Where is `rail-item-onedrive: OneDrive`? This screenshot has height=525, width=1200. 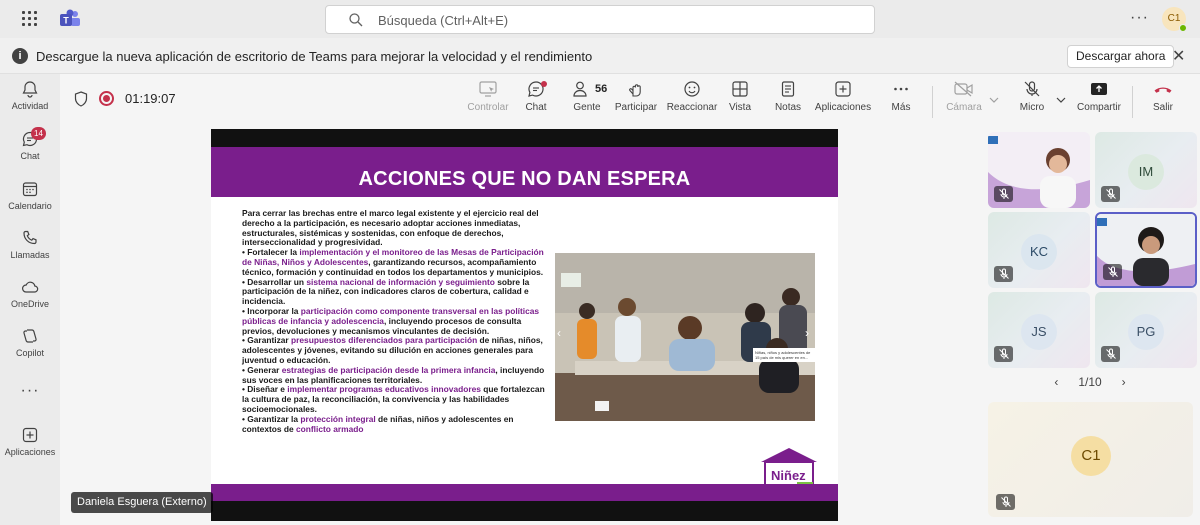
rail-item-onedrive: OneDrive is located at coordinates (30, 300).